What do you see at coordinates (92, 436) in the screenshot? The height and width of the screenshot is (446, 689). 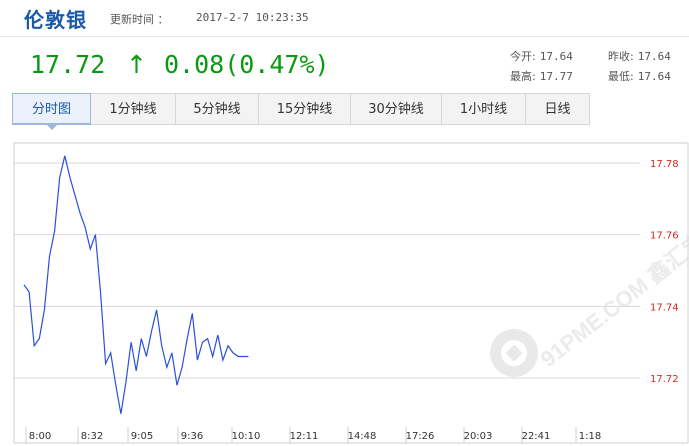 I see `x-tick-label: 8:32` at bounding box center [92, 436].